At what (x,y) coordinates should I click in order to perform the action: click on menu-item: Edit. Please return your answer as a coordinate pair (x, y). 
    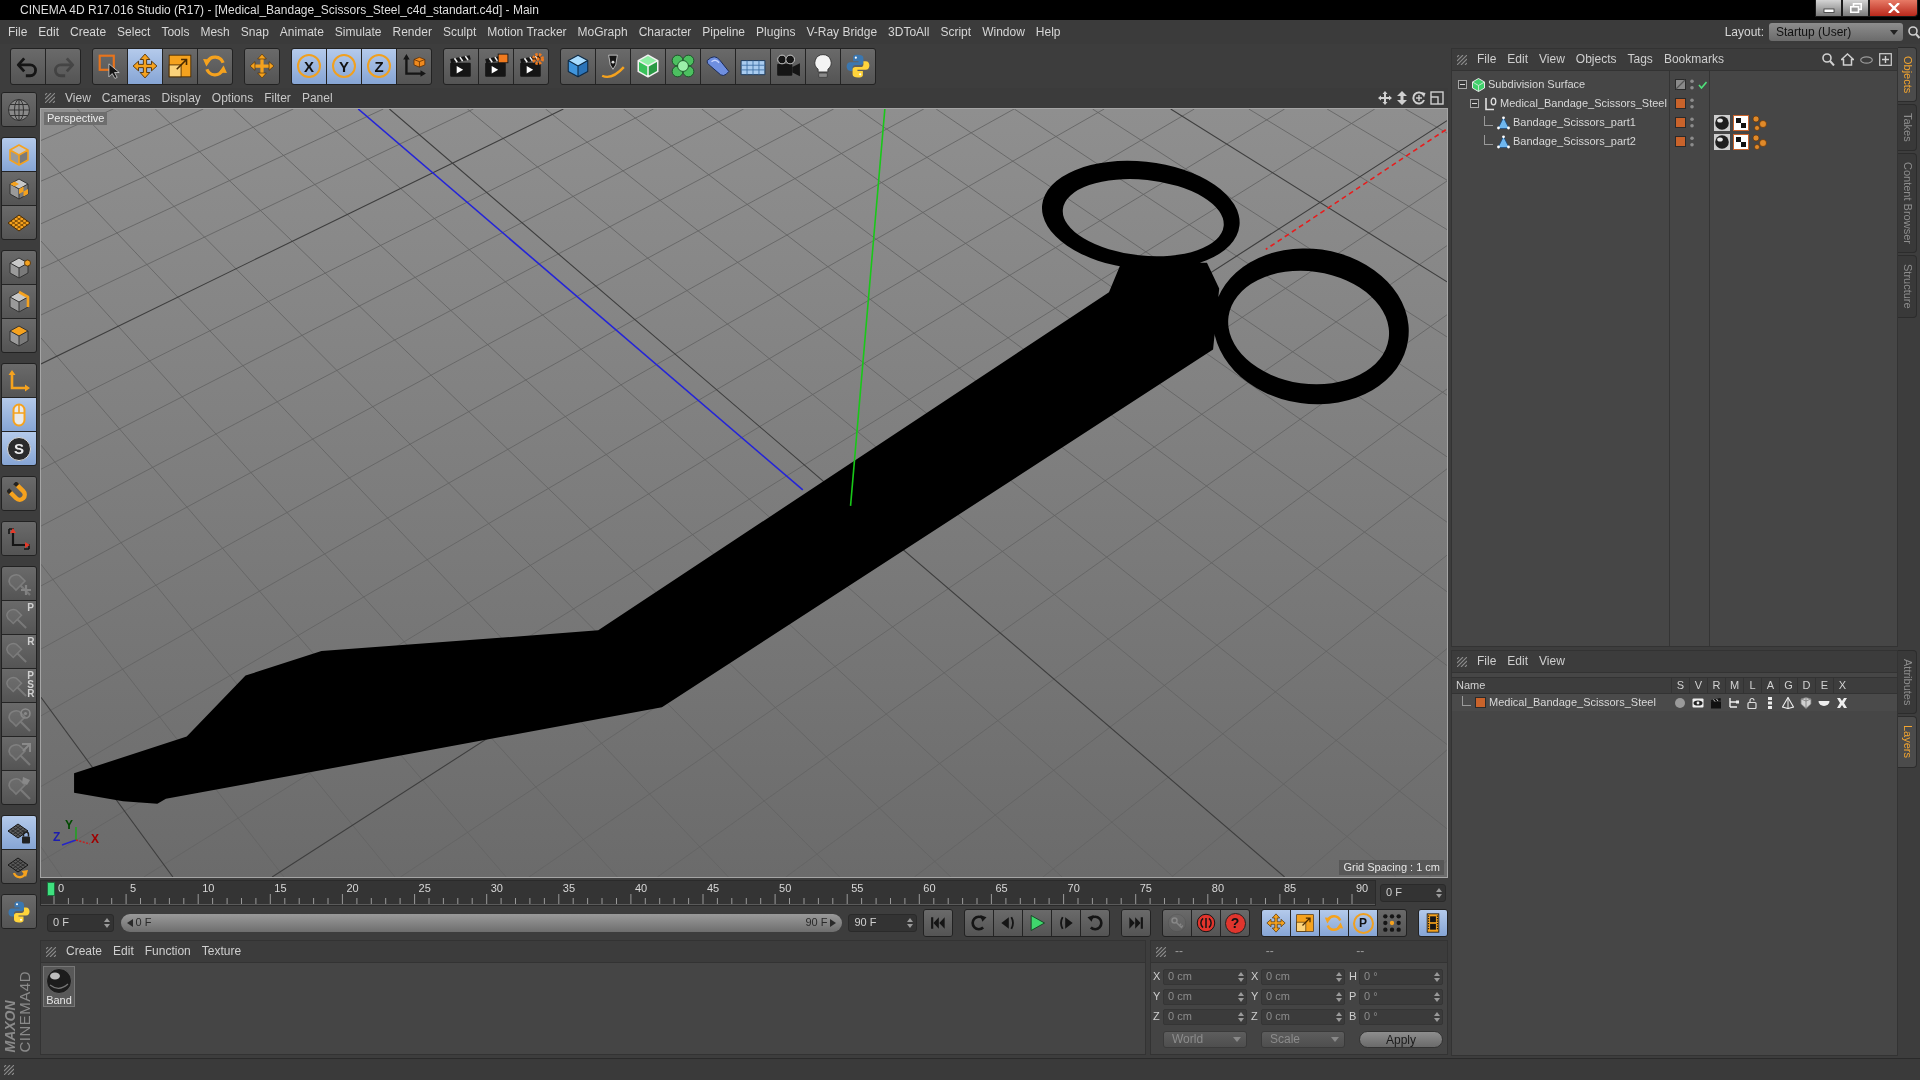
    Looking at the image, I should click on (1518, 661).